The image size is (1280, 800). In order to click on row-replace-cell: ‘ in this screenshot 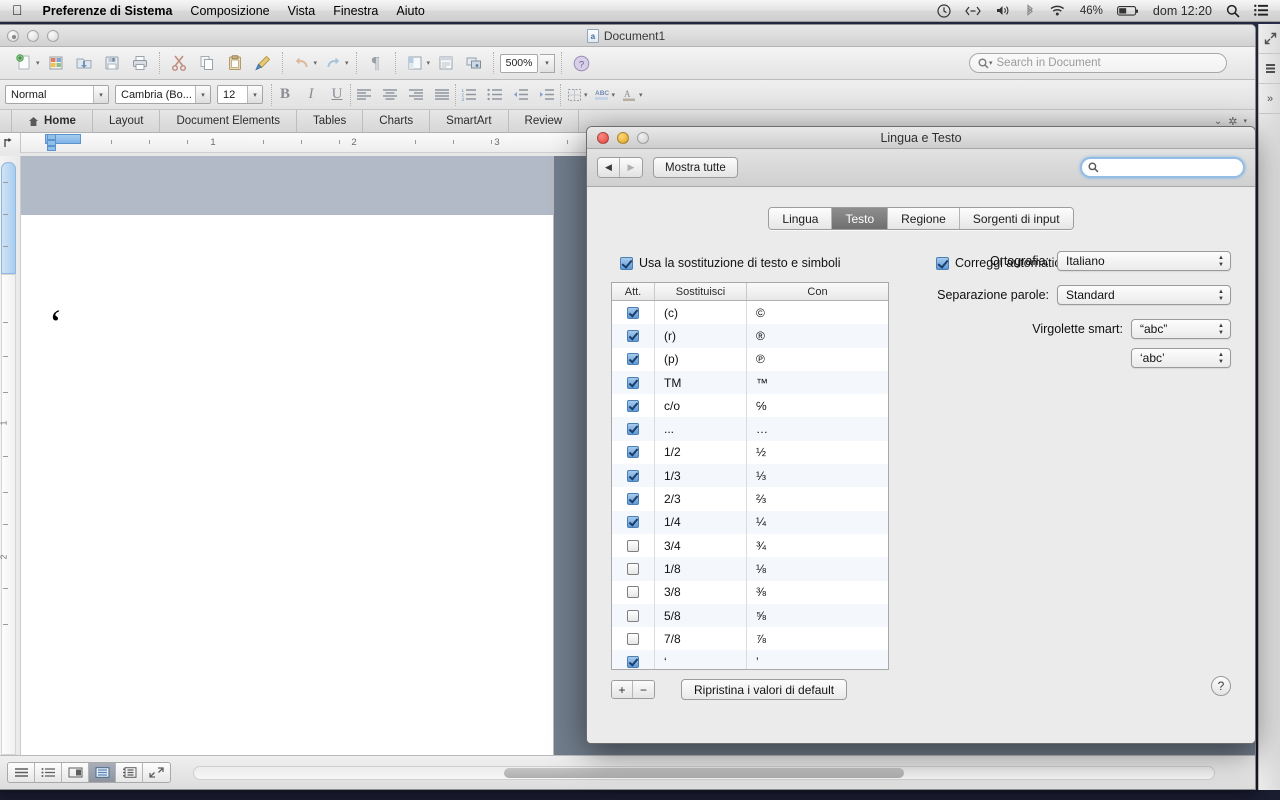, I will do `click(701, 659)`.